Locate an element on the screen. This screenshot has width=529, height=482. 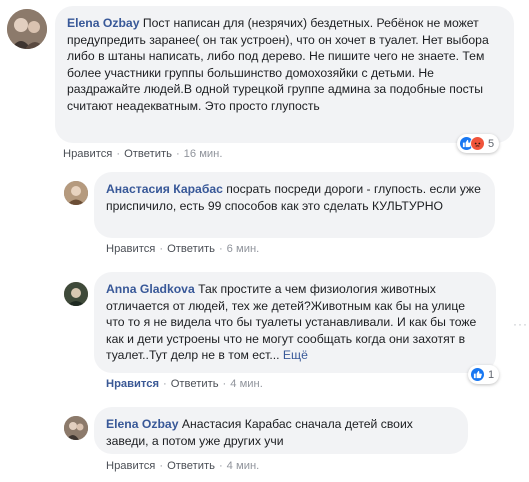
comment-author: Anna Gladkova is located at coordinates (150, 289).